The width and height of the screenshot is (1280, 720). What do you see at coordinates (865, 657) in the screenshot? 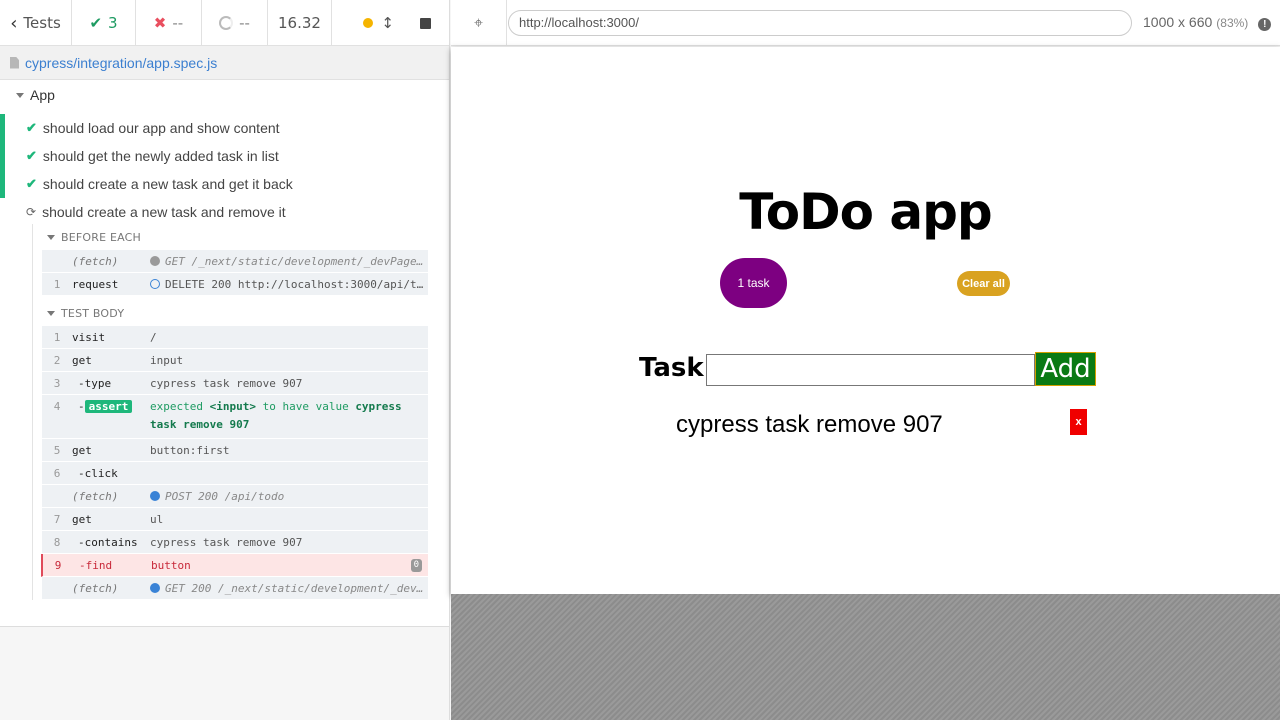
I see `viewport-background` at bounding box center [865, 657].